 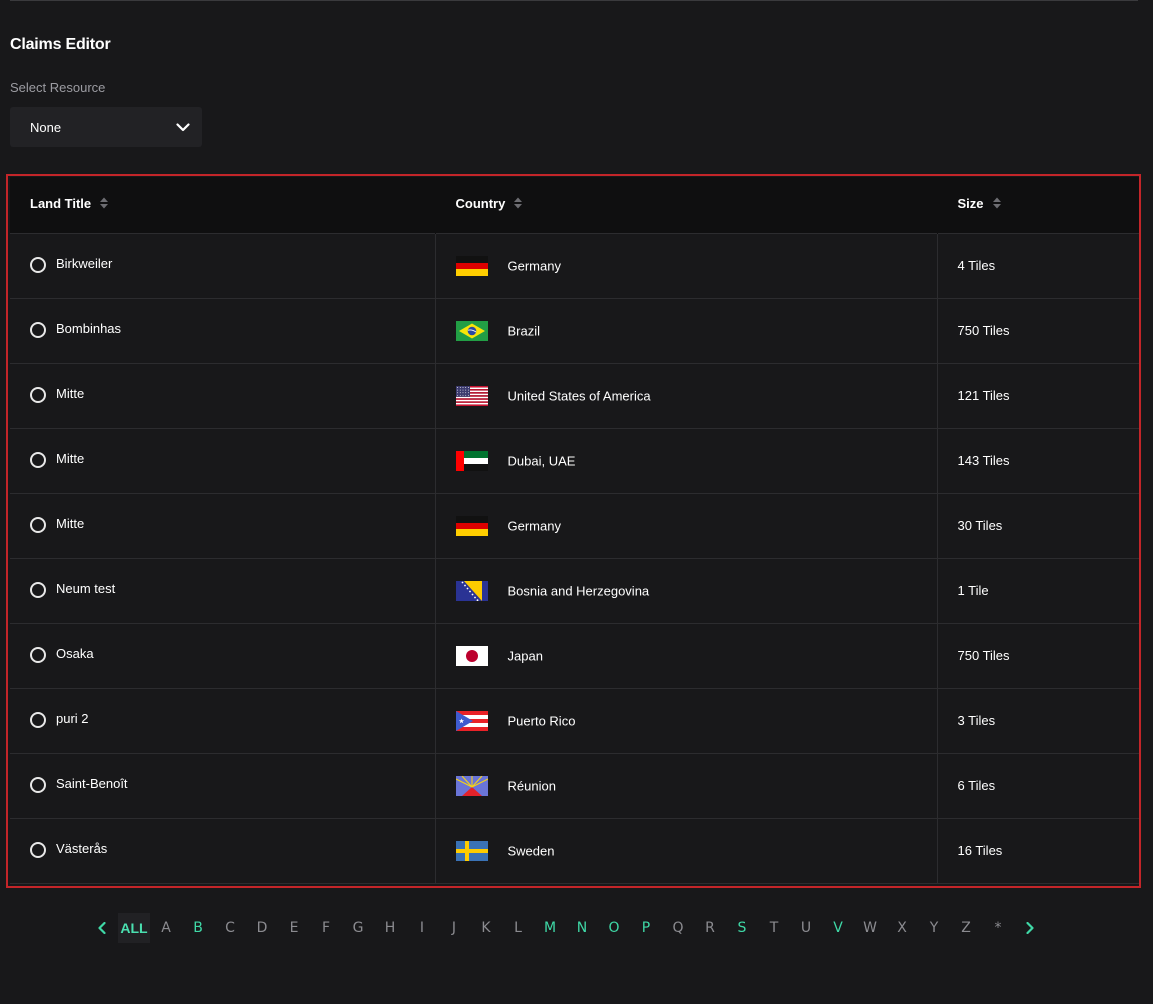 What do you see at coordinates (678, 928) in the screenshot?
I see `page-letter-q: Q` at bounding box center [678, 928].